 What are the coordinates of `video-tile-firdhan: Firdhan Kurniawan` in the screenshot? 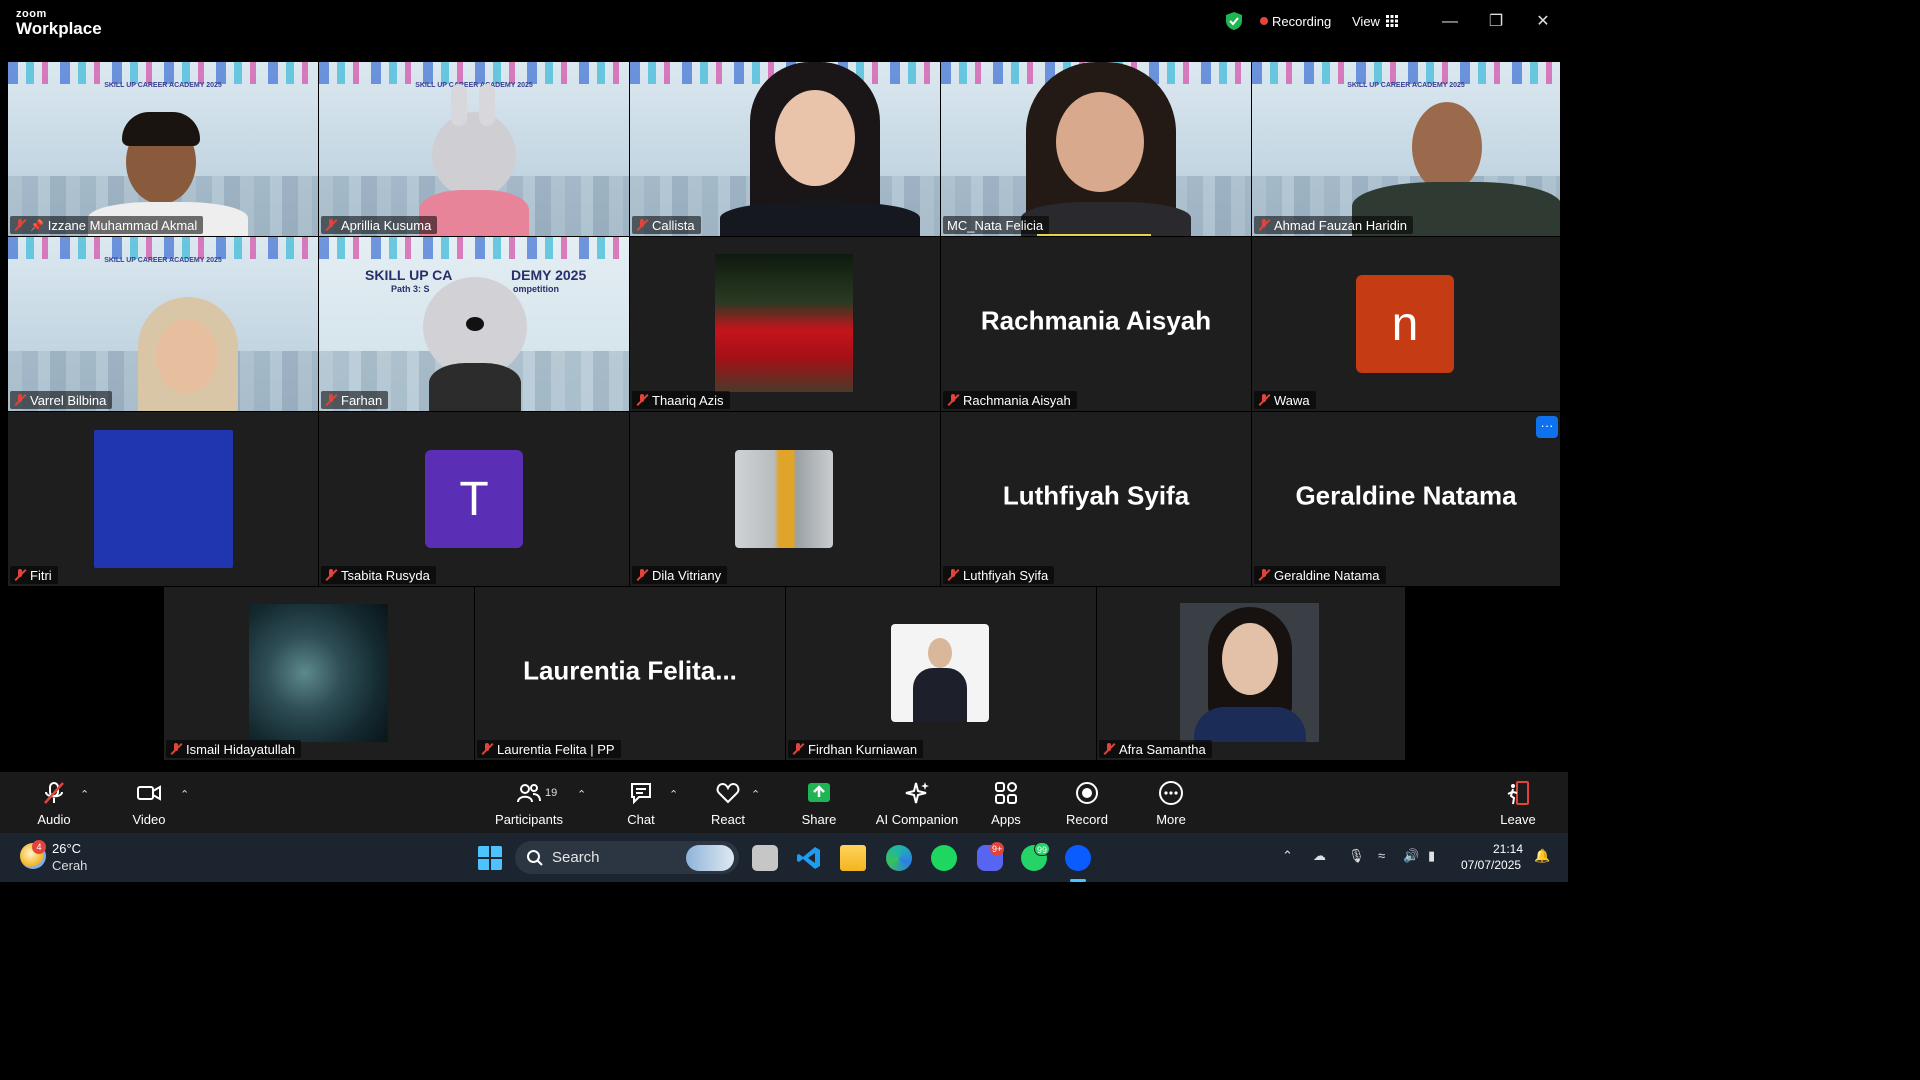 It's located at (941, 673).